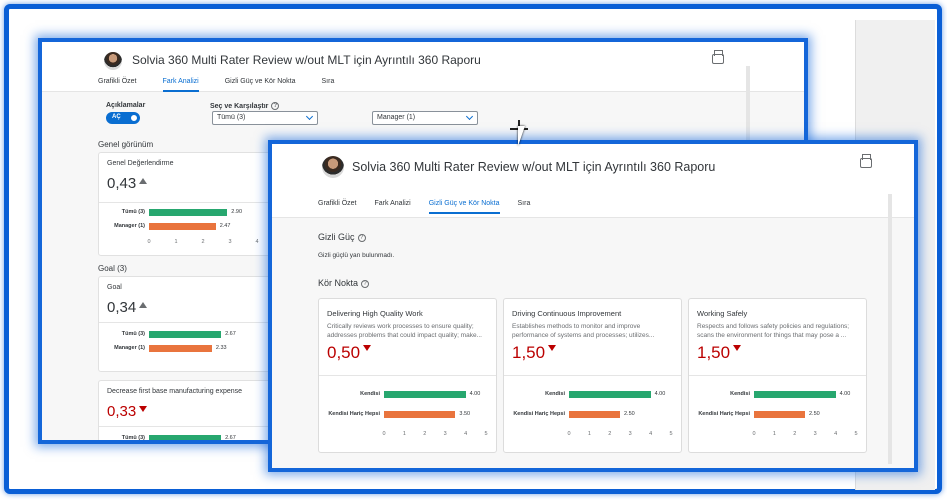 This screenshot has height=500, width=947. Describe the element at coordinates (134, 118) in the screenshot. I see `toggle-knob` at that location.